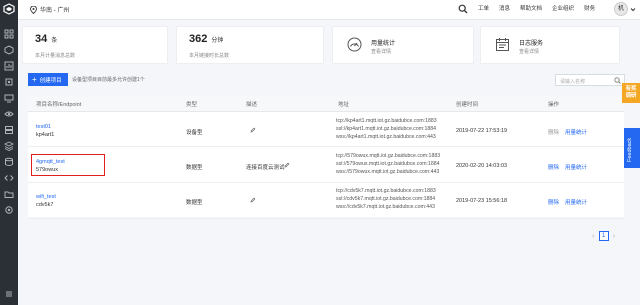 The width and height of the screenshot is (640, 305). I want to click on feedback-label: Feedback, so click(630, 149).